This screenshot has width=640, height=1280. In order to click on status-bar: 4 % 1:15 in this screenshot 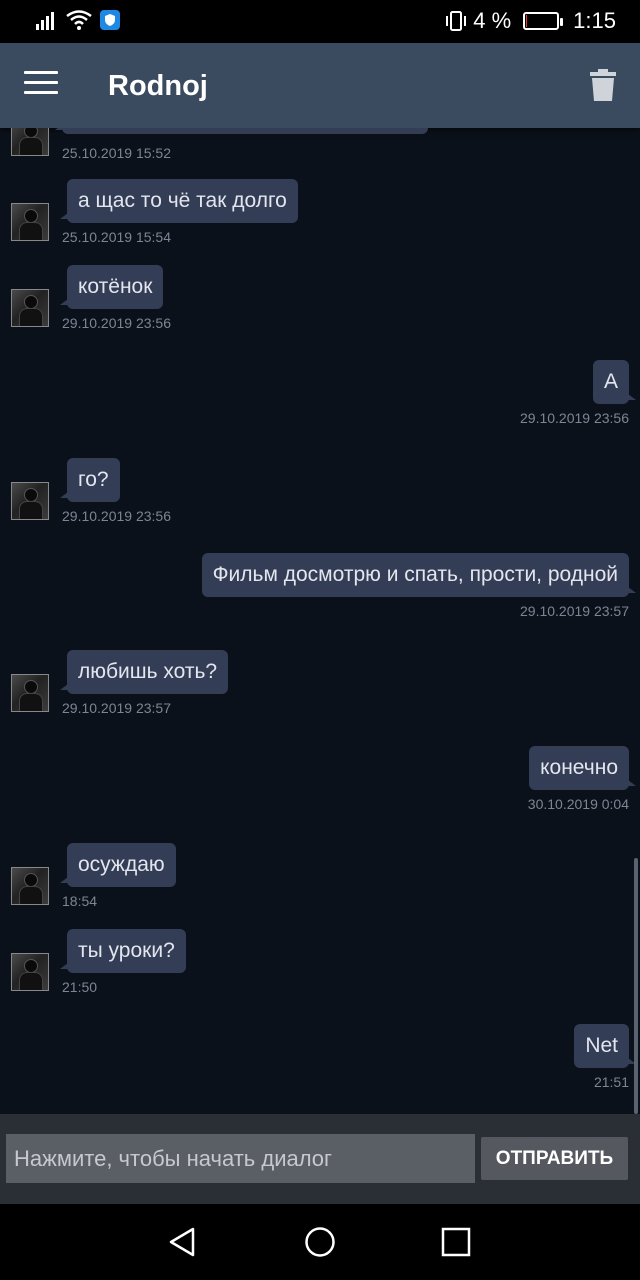, I will do `click(320, 21)`.